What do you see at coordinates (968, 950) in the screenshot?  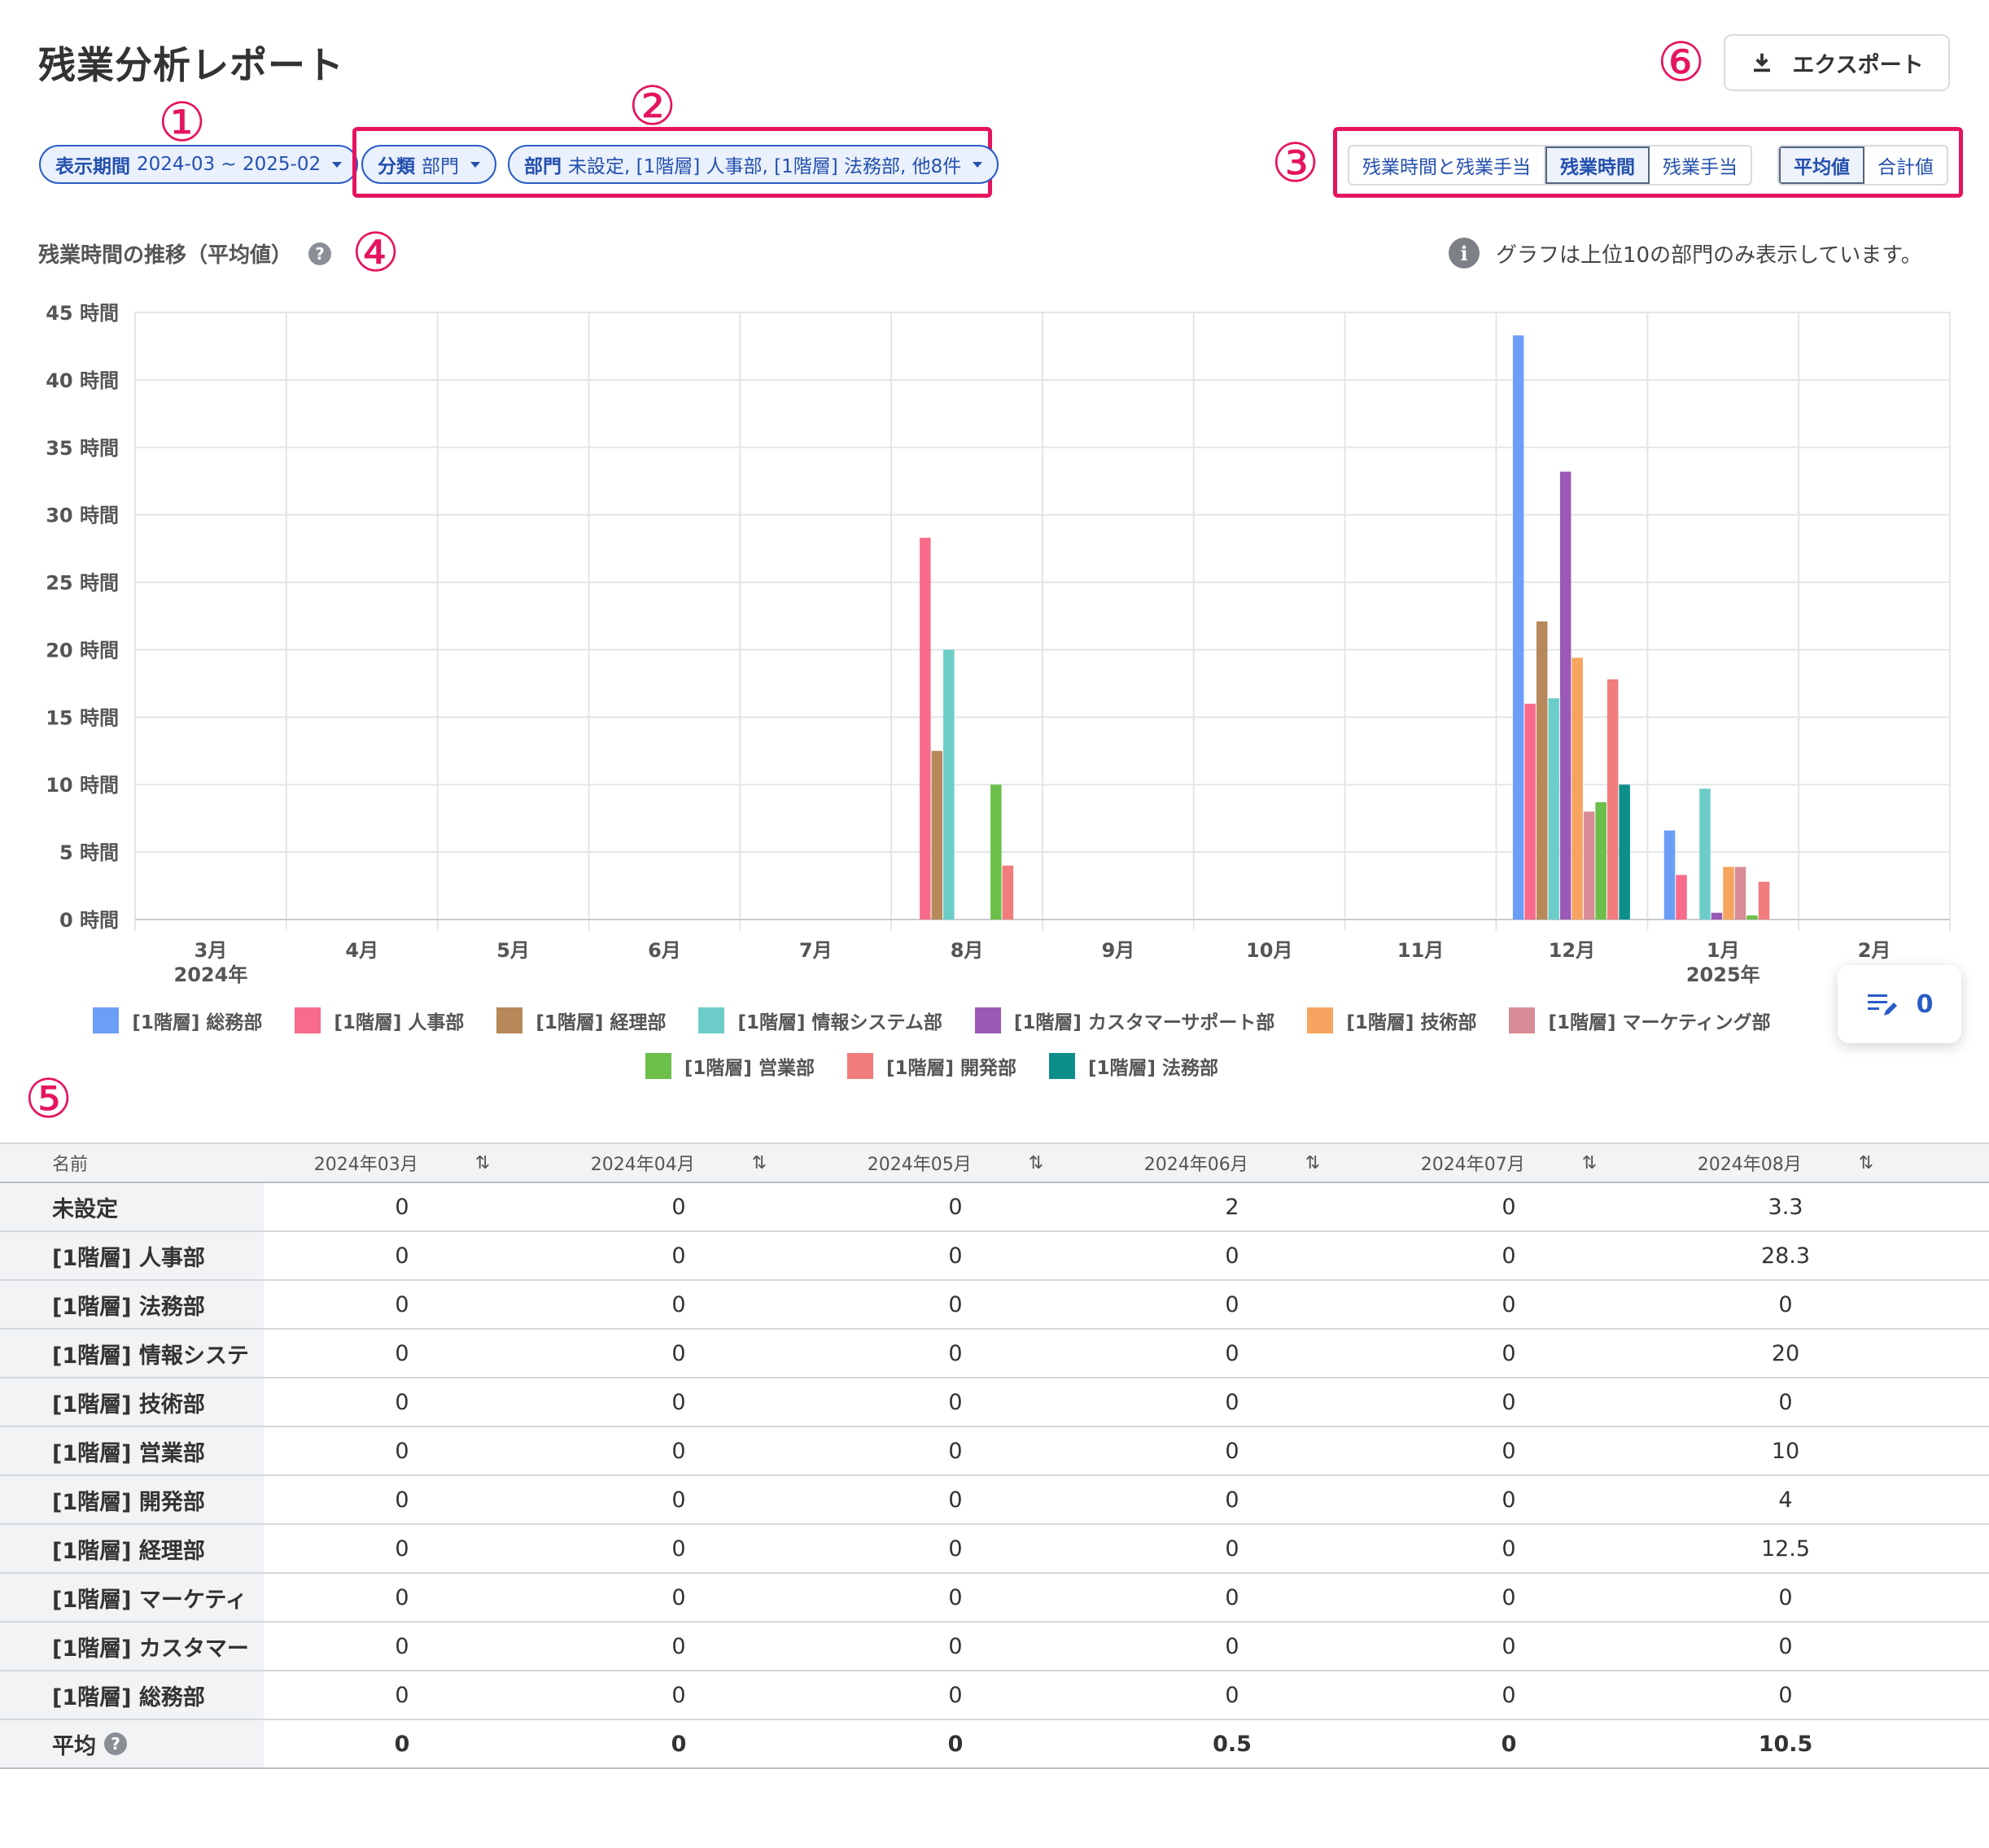 I see `x-tick-label: 8月` at bounding box center [968, 950].